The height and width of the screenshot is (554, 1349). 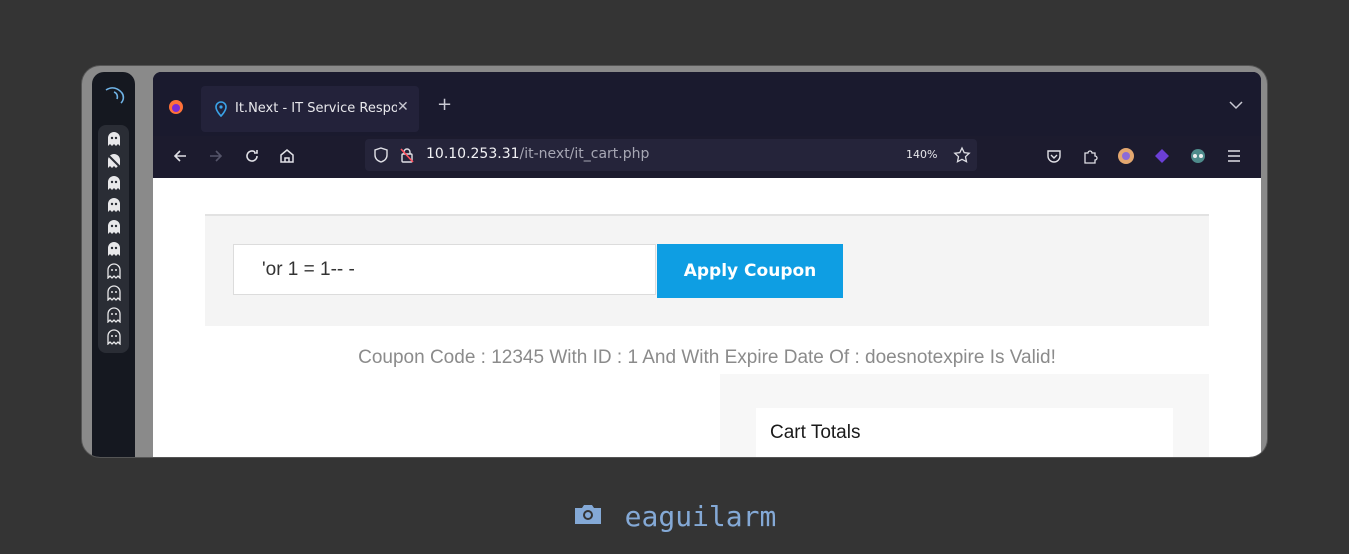 I want to click on url-text: 10.10.253.31/it-next/it_cart.php, so click(x=537, y=154).